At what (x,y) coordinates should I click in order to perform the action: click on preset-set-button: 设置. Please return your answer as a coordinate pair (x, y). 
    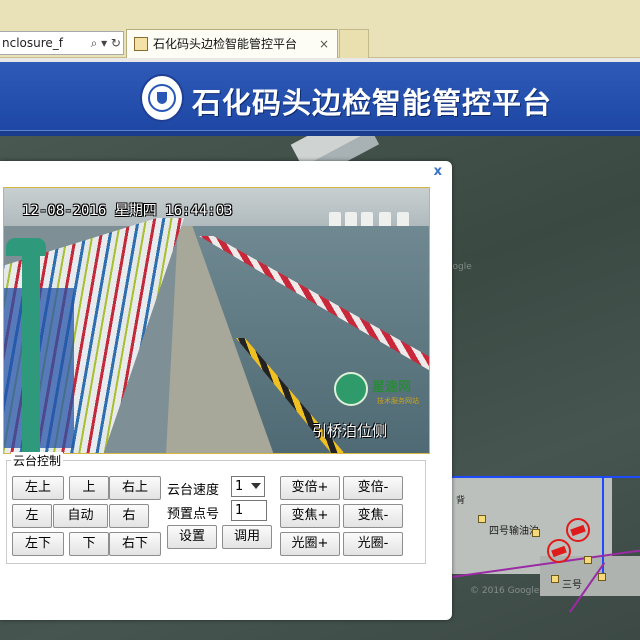
    Looking at the image, I should click on (192, 537).